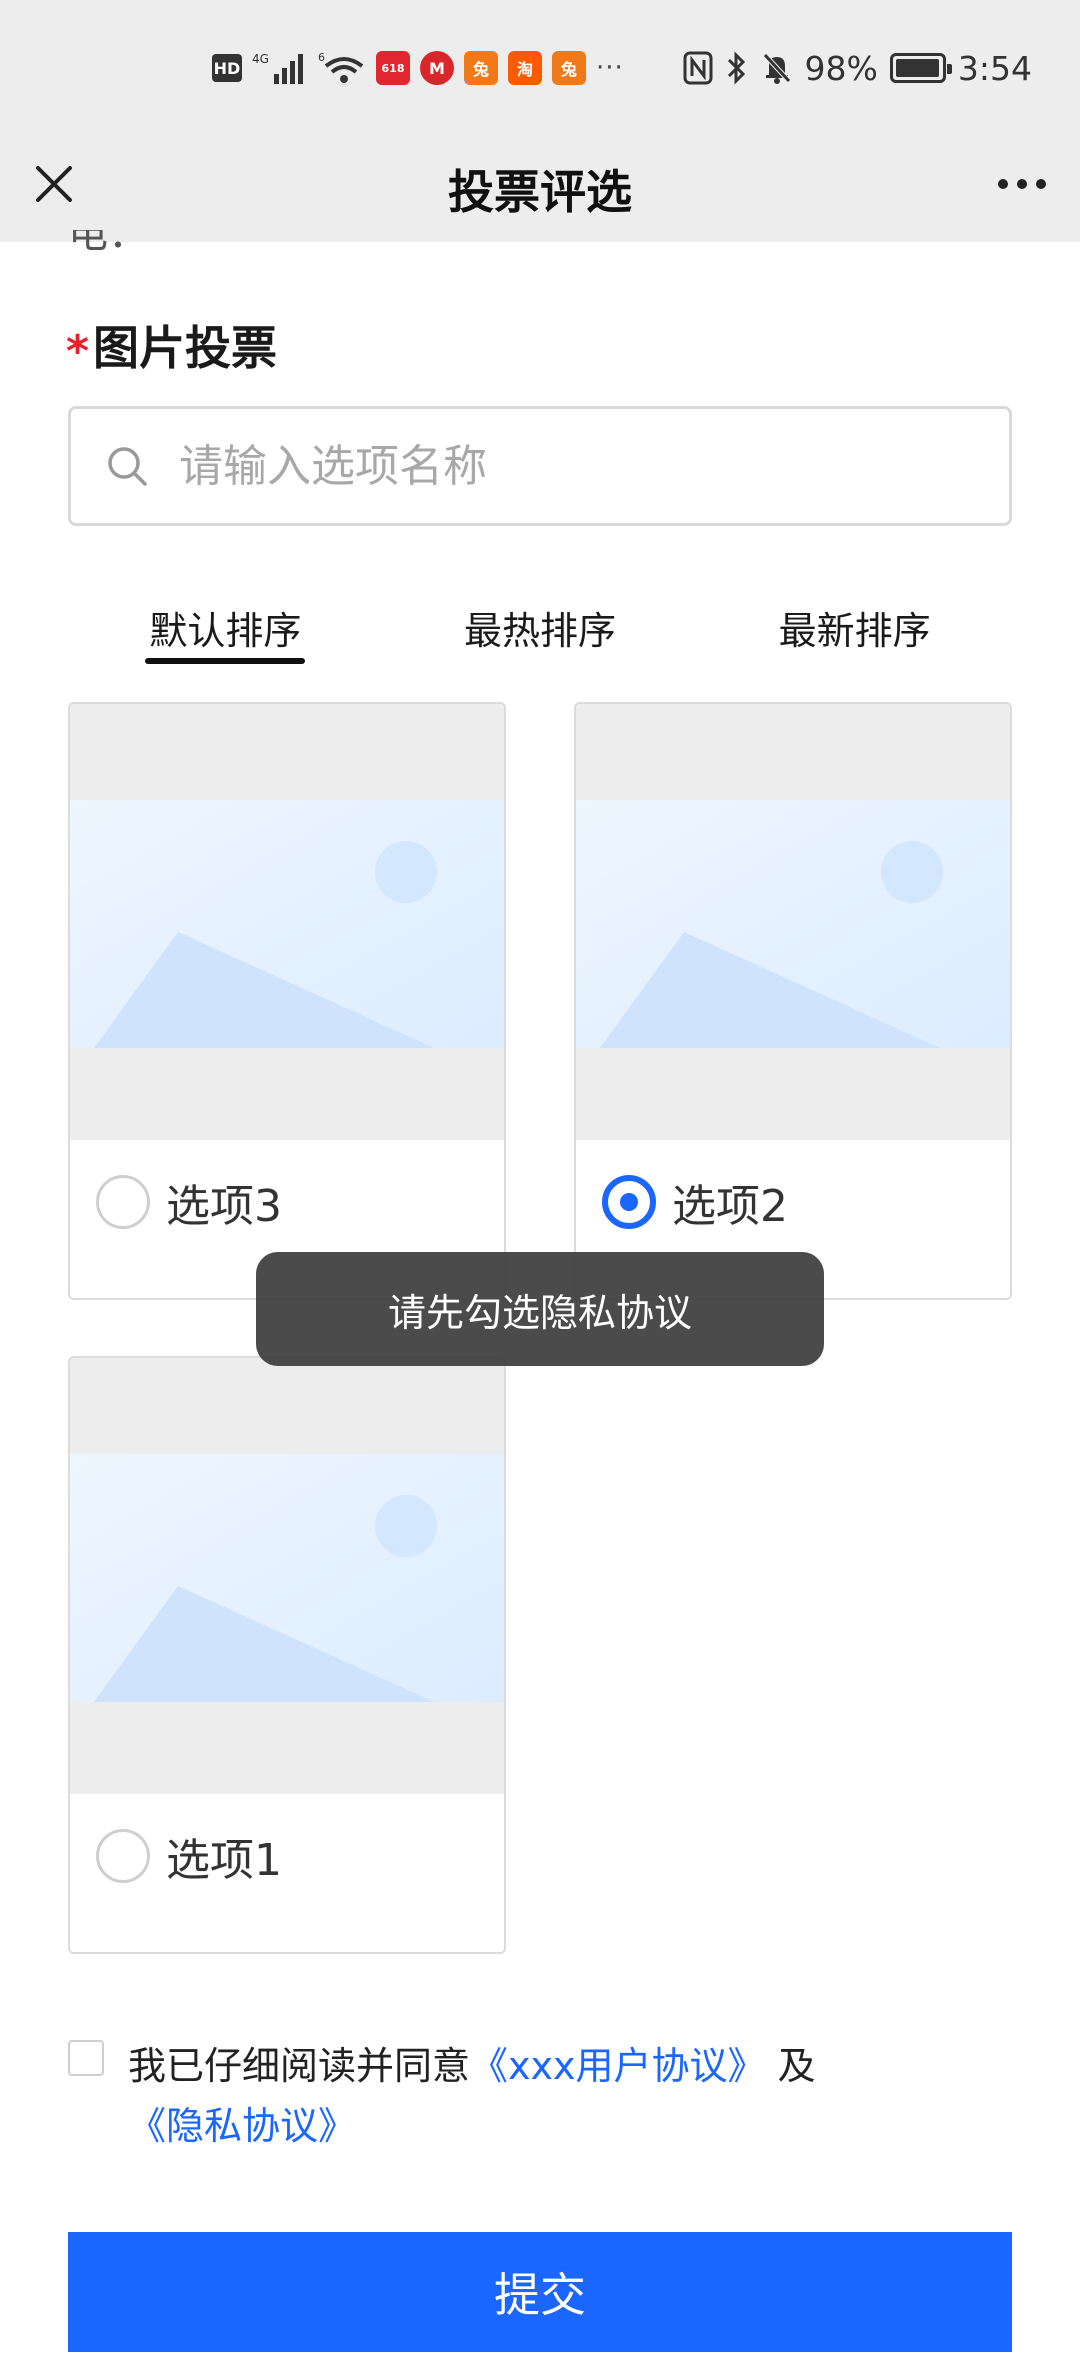 Image resolution: width=1080 pixels, height=2376 pixels. I want to click on sort-tabs: 默认排序 最热排序 最新排序, so click(540, 626).